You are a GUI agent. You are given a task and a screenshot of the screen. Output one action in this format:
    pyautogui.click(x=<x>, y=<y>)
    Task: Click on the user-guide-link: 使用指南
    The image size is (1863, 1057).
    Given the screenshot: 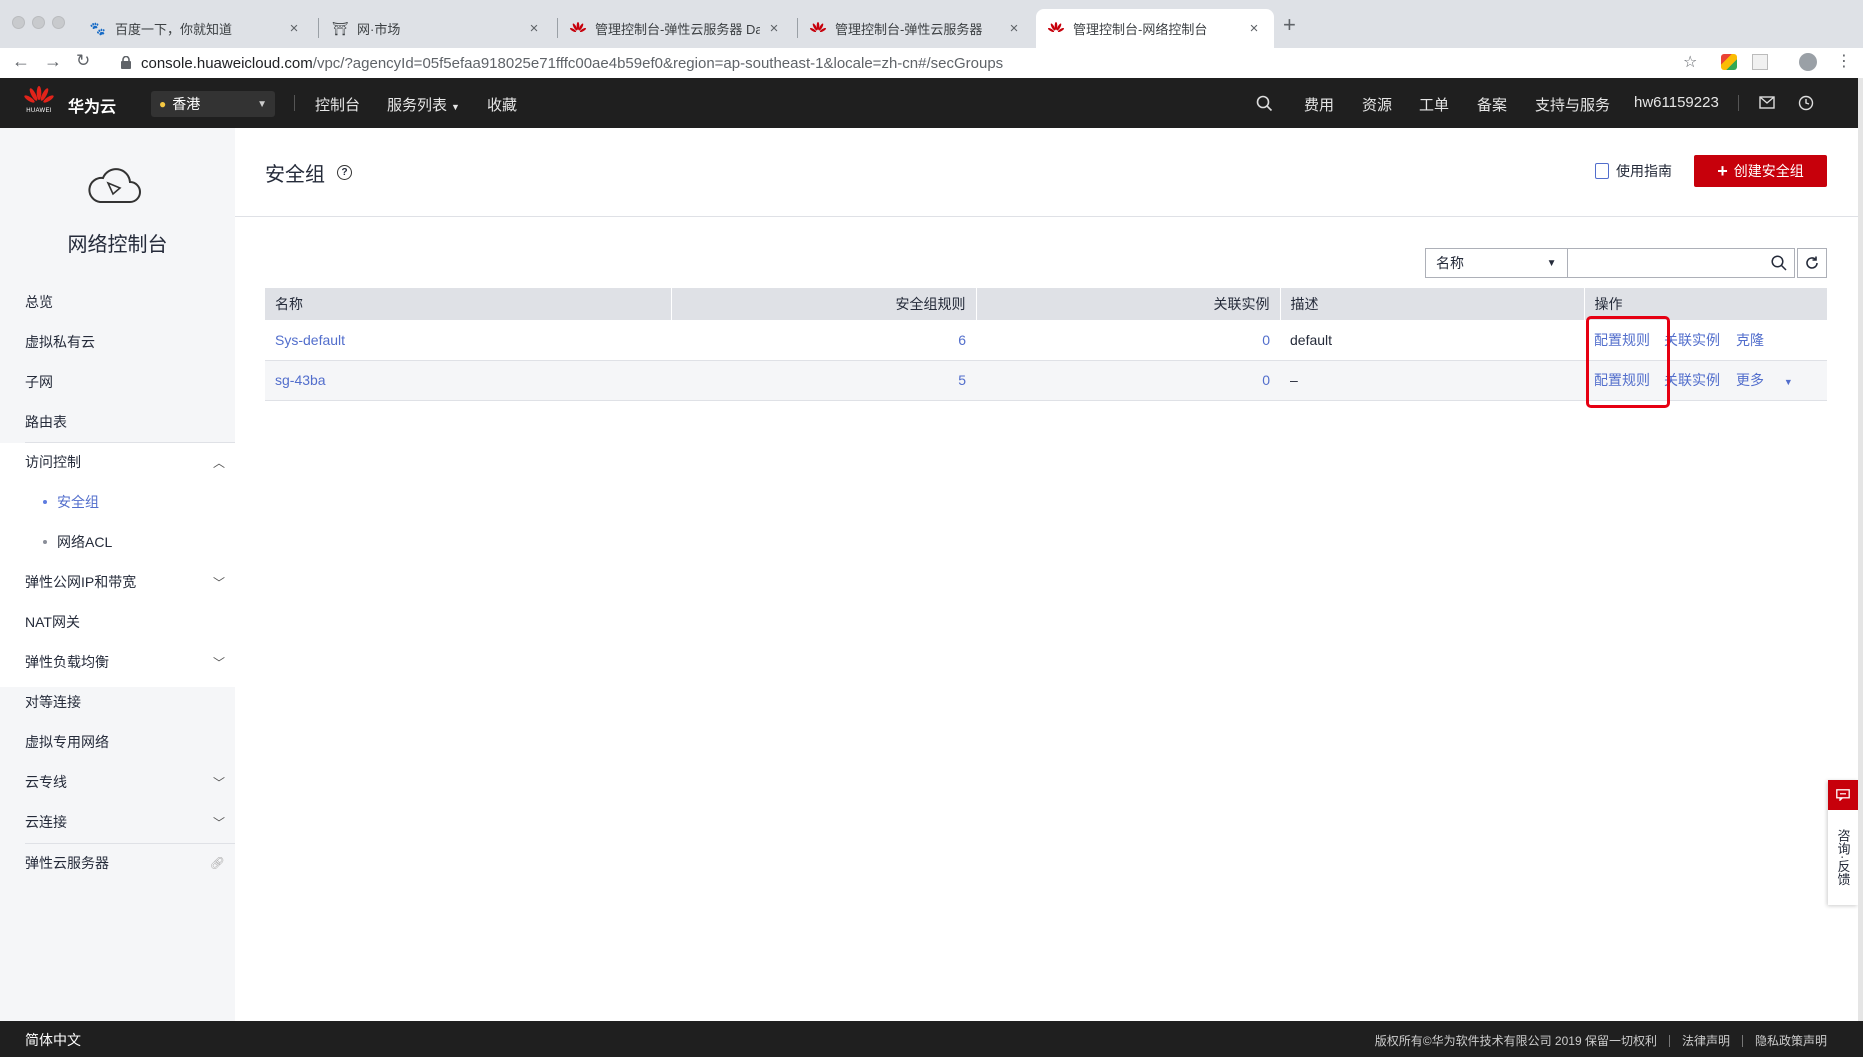 What is the action you would take?
    pyautogui.click(x=1633, y=171)
    